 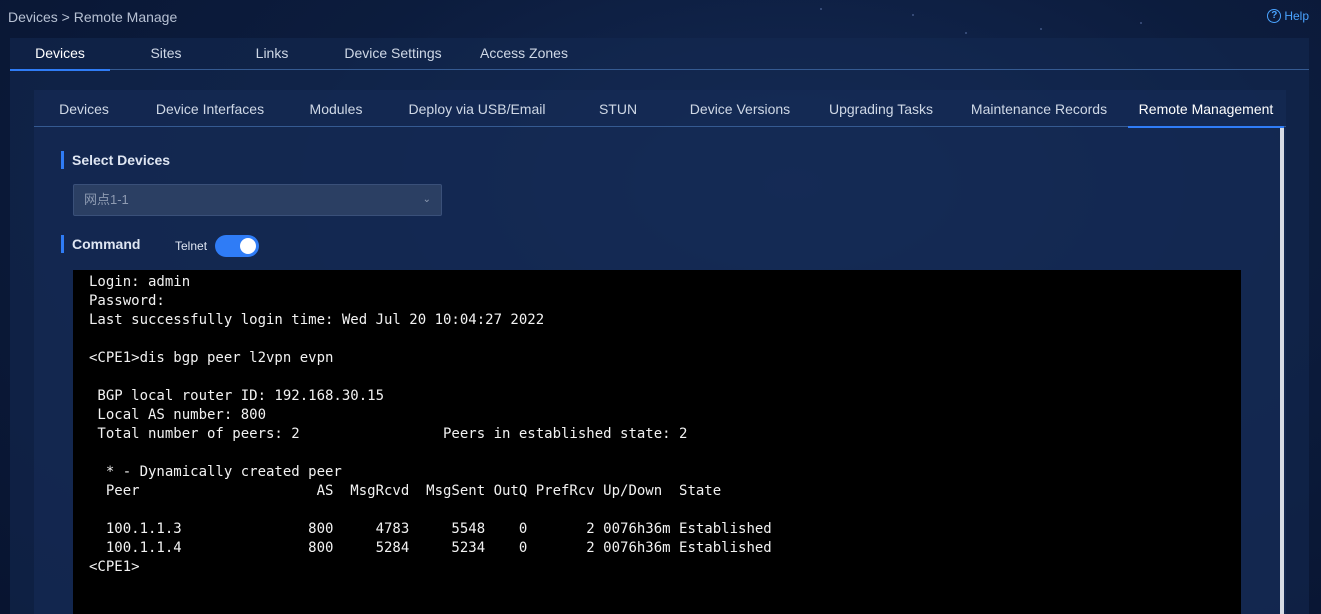 What do you see at coordinates (191, 246) in the screenshot?
I see `telnet-label: Telnet` at bounding box center [191, 246].